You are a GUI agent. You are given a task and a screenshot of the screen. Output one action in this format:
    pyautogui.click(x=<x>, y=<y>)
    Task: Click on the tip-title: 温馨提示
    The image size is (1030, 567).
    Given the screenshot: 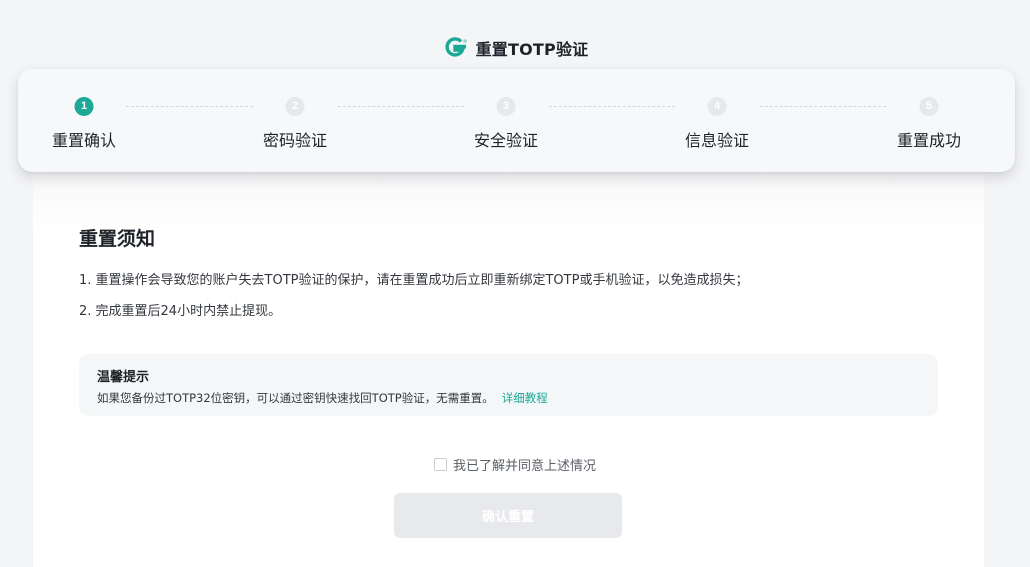 What is the action you would take?
    pyautogui.click(x=123, y=377)
    